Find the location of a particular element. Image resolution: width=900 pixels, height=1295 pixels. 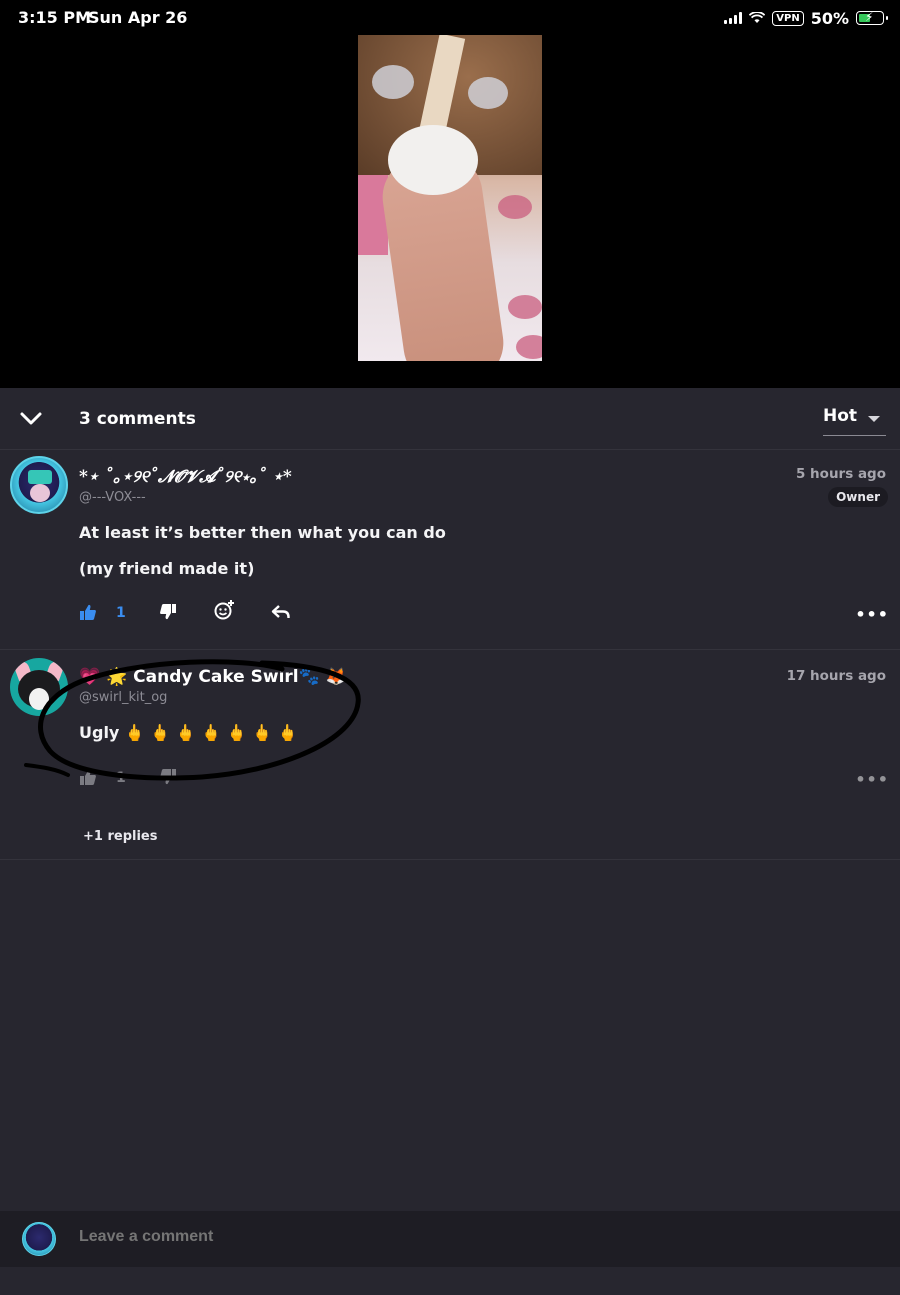

view-replies-link: +1 replies is located at coordinates (120, 836).